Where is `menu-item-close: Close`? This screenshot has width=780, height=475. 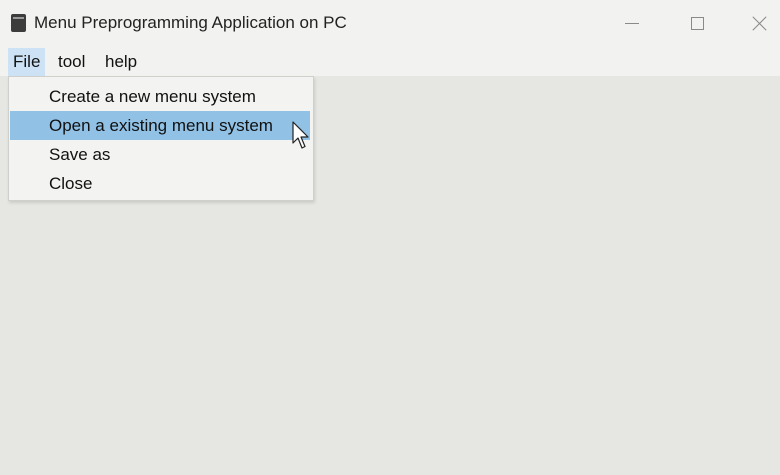
menu-item-close: Close is located at coordinates (160, 183).